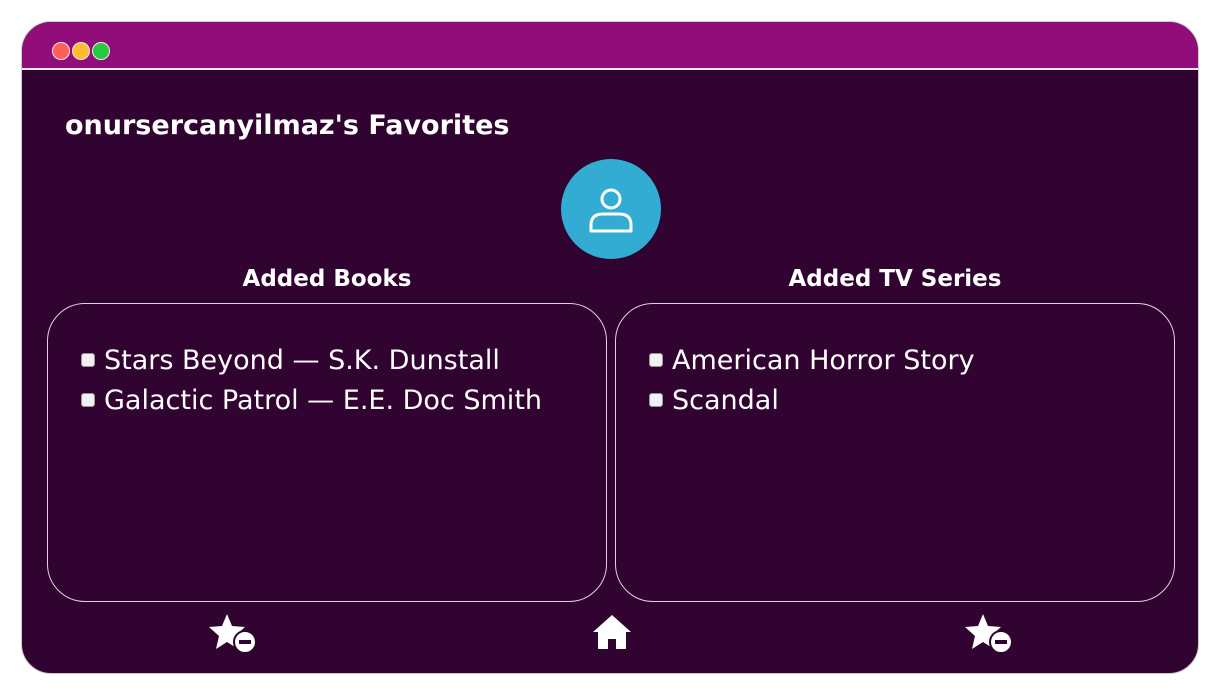 The image size is (1217, 698). I want to click on books-section-title: Added Books, so click(327, 279).